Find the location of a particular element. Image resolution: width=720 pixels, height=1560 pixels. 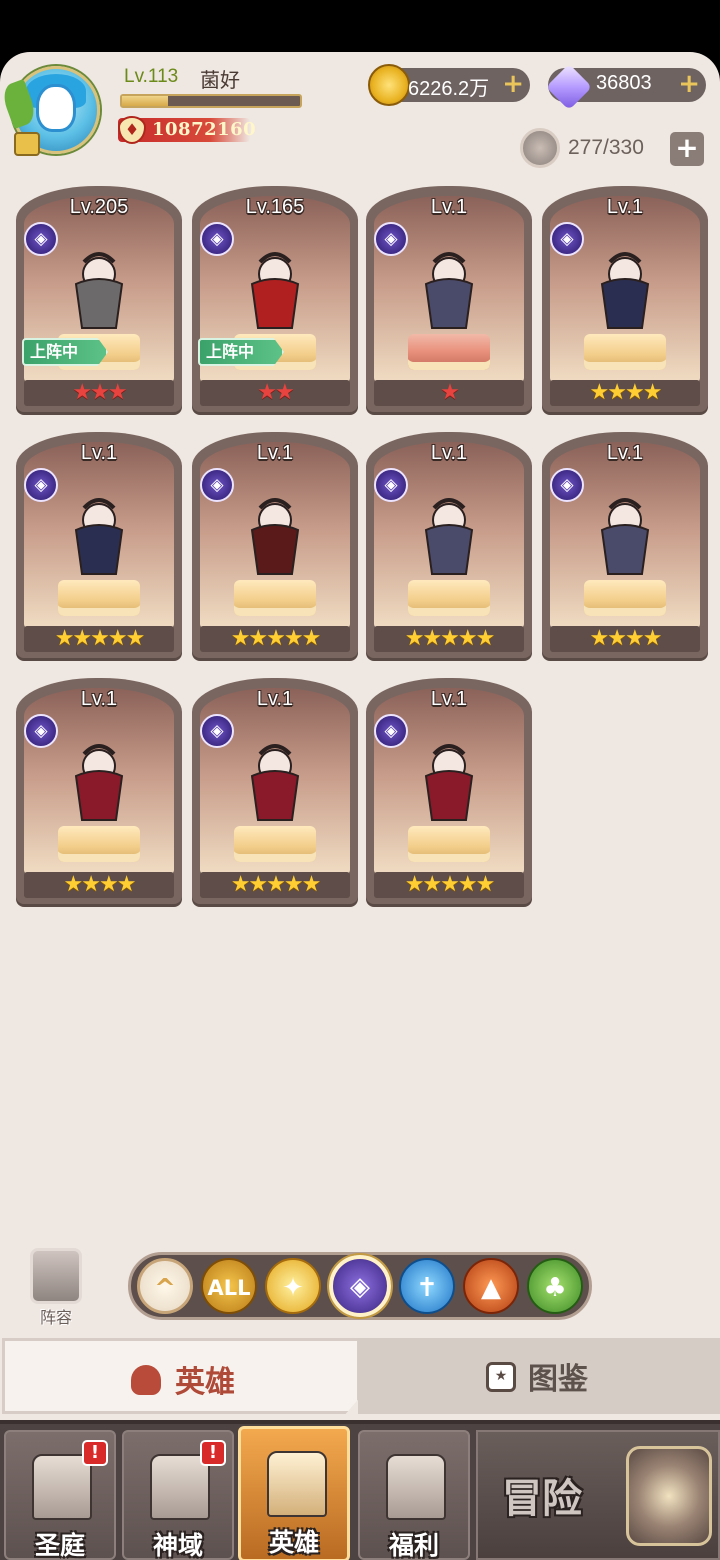

light-faction-icon: ✦ is located at coordinates (293, 1286).